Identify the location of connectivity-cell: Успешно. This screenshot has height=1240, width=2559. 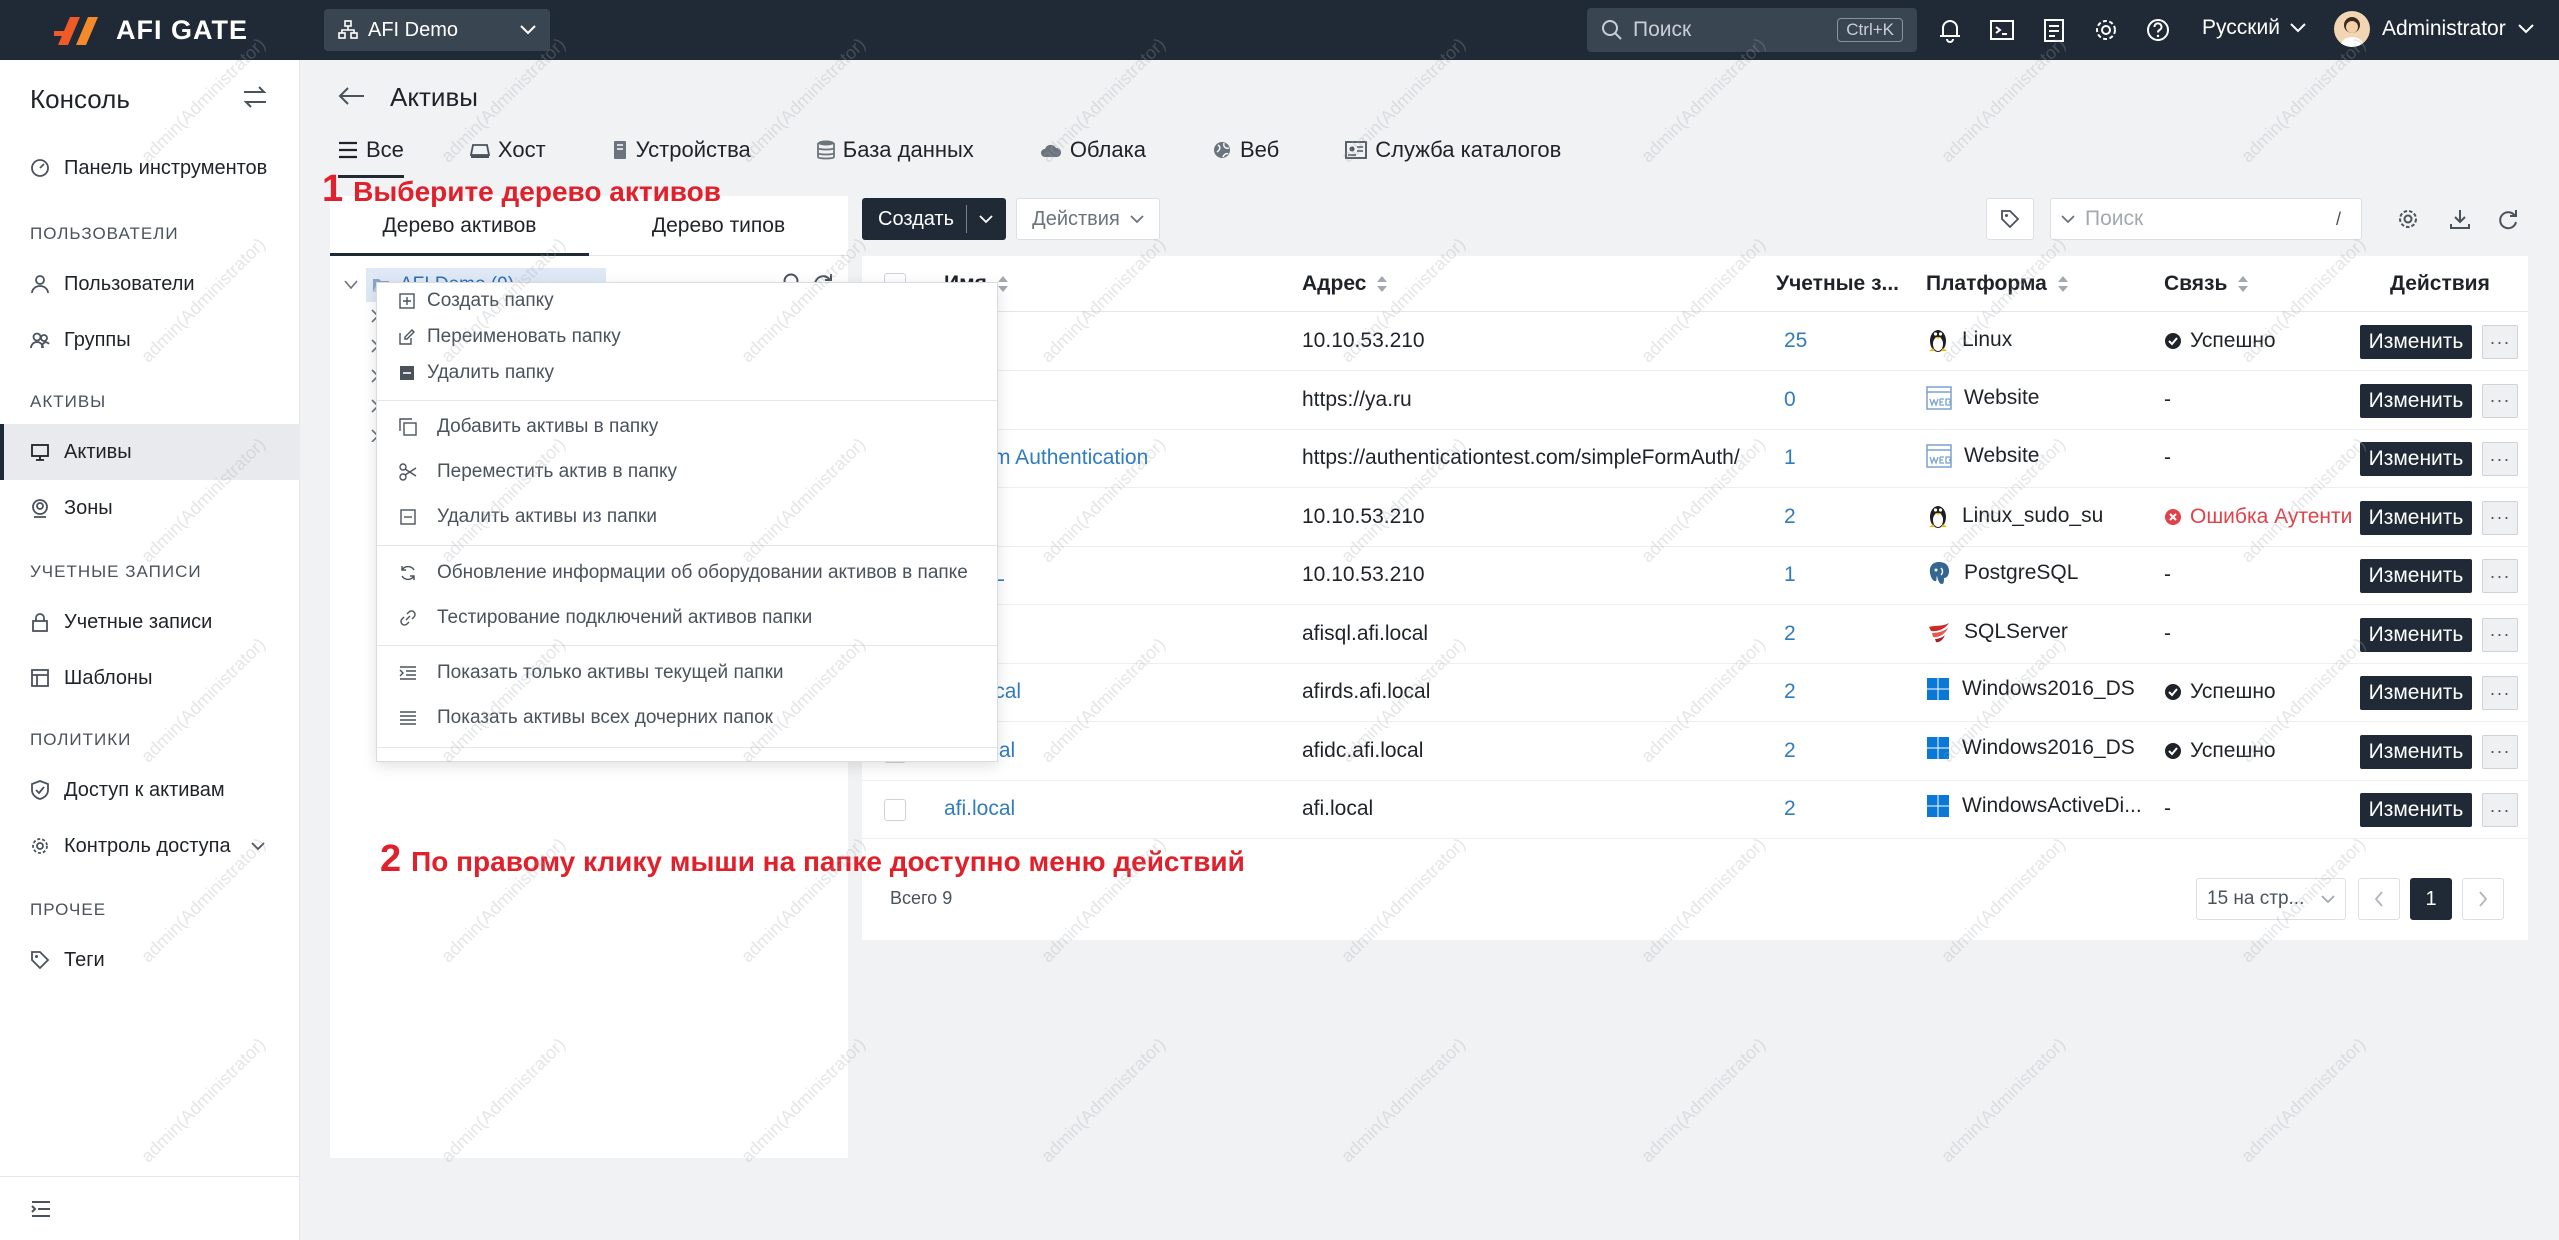
(2220, 751).